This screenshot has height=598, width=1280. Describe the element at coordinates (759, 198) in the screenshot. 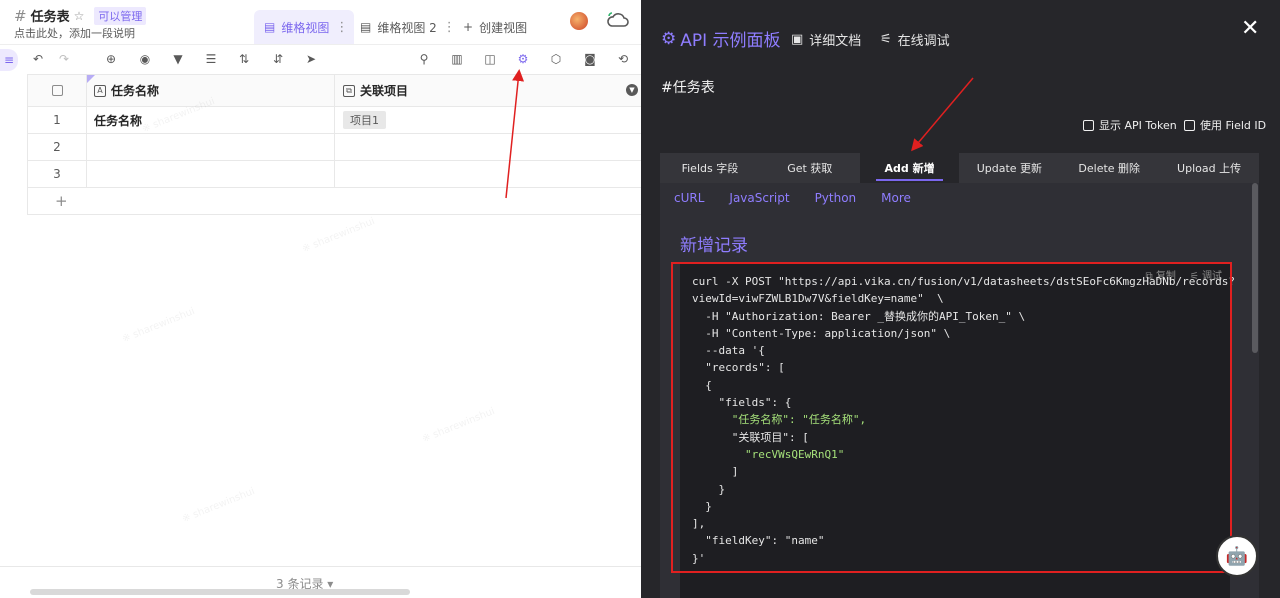

I see `lang-javascript: JavaScript` at that location.